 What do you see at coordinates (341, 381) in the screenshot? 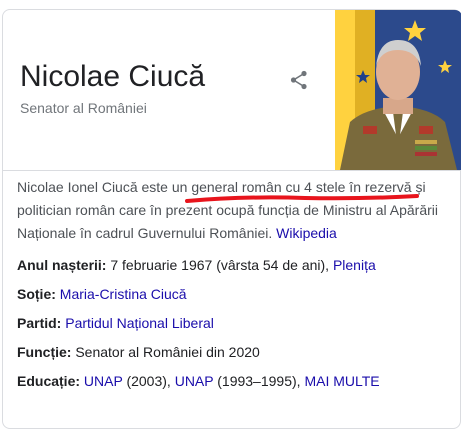
I see `more-link: MAI MULTE` at bounding box center [341, 381].